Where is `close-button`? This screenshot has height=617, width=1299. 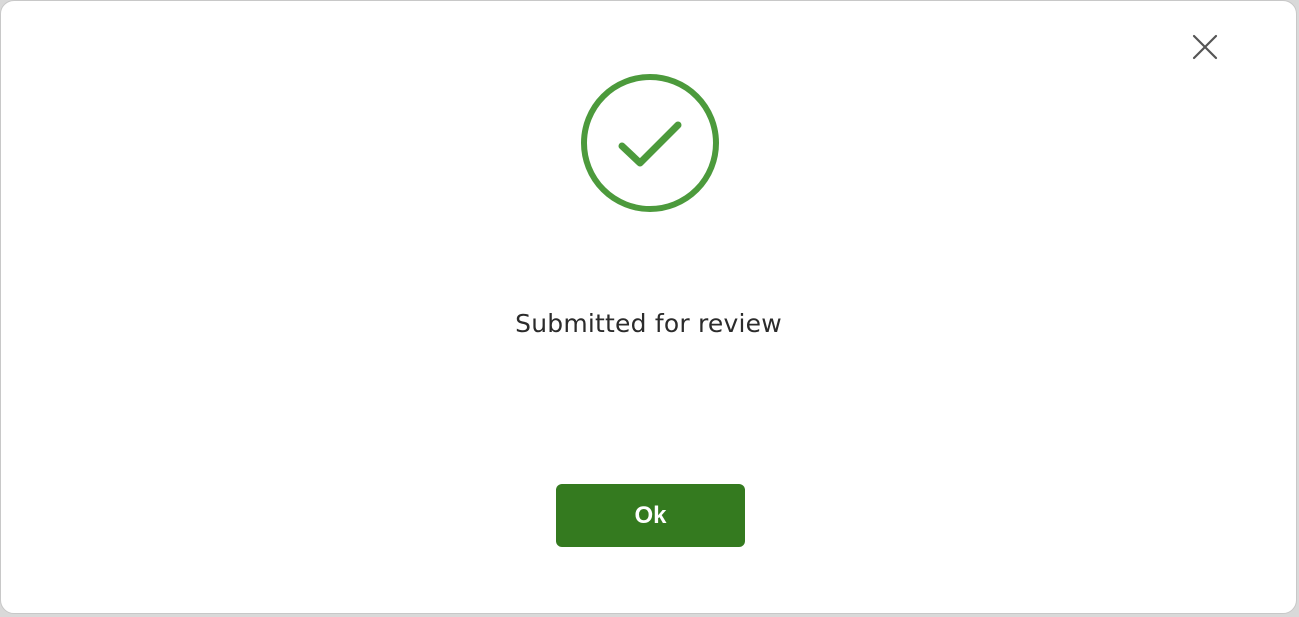
close-button is located at coordinates (1205, 47).